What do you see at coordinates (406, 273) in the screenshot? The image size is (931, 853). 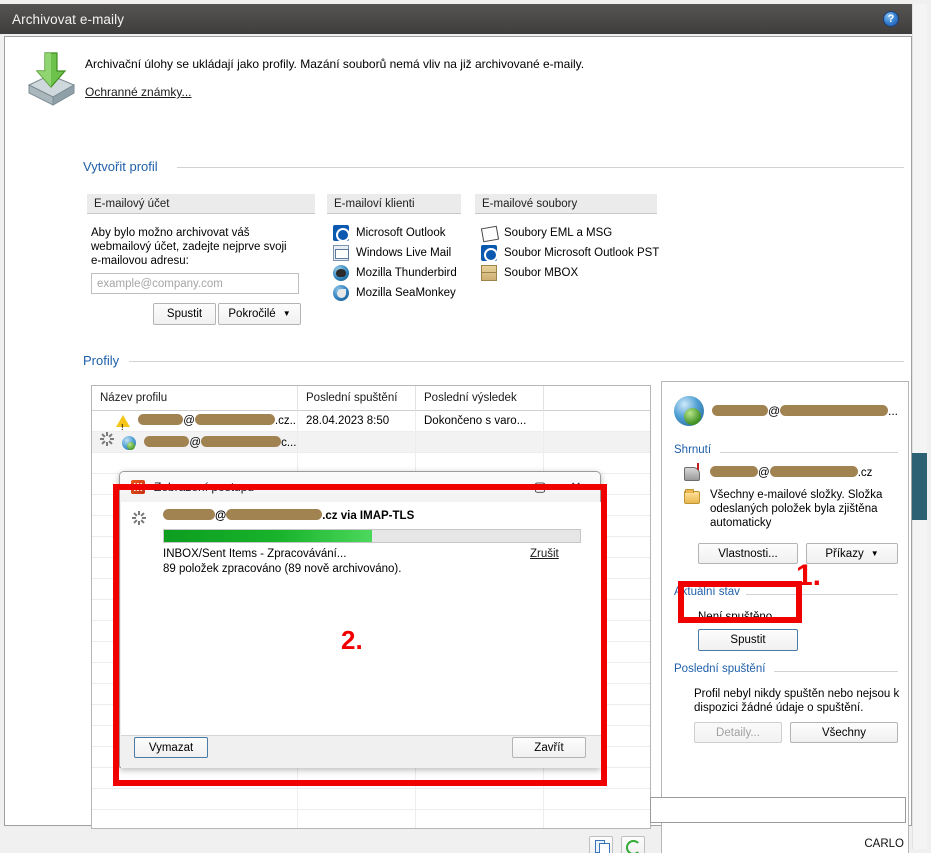 I see `client-label-thunderbird: Mozilla Thunderbird` at bounding box center [406, 273].